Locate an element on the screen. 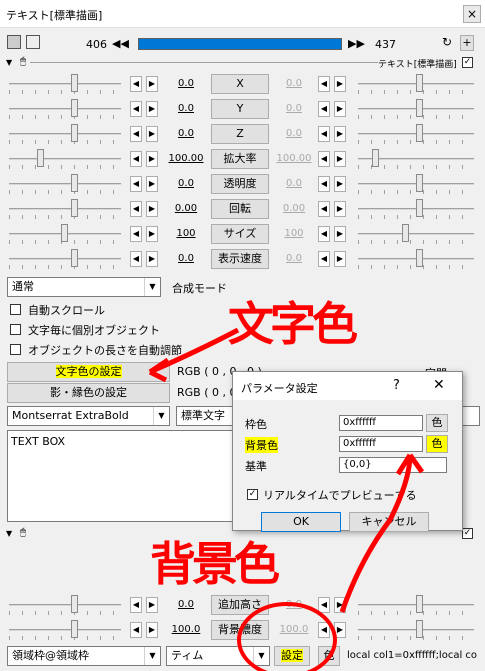 This screenshot has width=485, height=671. timeline-bar is located at coordinates (240, 44).